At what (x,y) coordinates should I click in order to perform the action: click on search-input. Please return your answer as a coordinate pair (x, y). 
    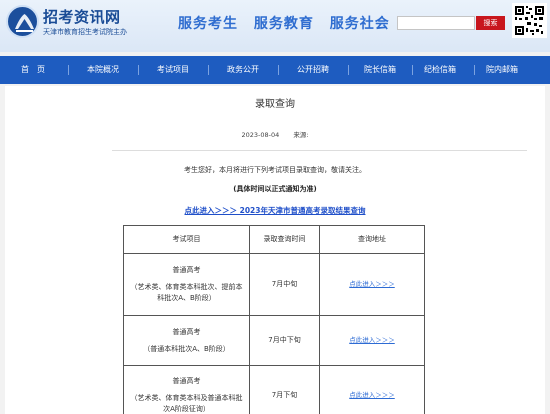
    Looking at the image, I should click on (436, 23).